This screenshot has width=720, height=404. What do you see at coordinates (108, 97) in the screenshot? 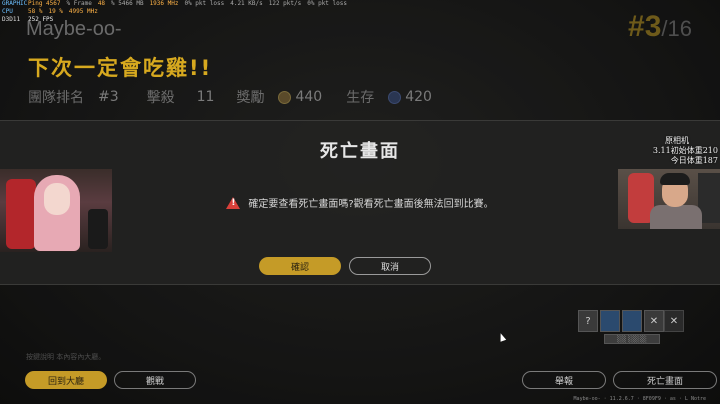
I see `team-rank-value: #3` at bounding box center [108, 97].